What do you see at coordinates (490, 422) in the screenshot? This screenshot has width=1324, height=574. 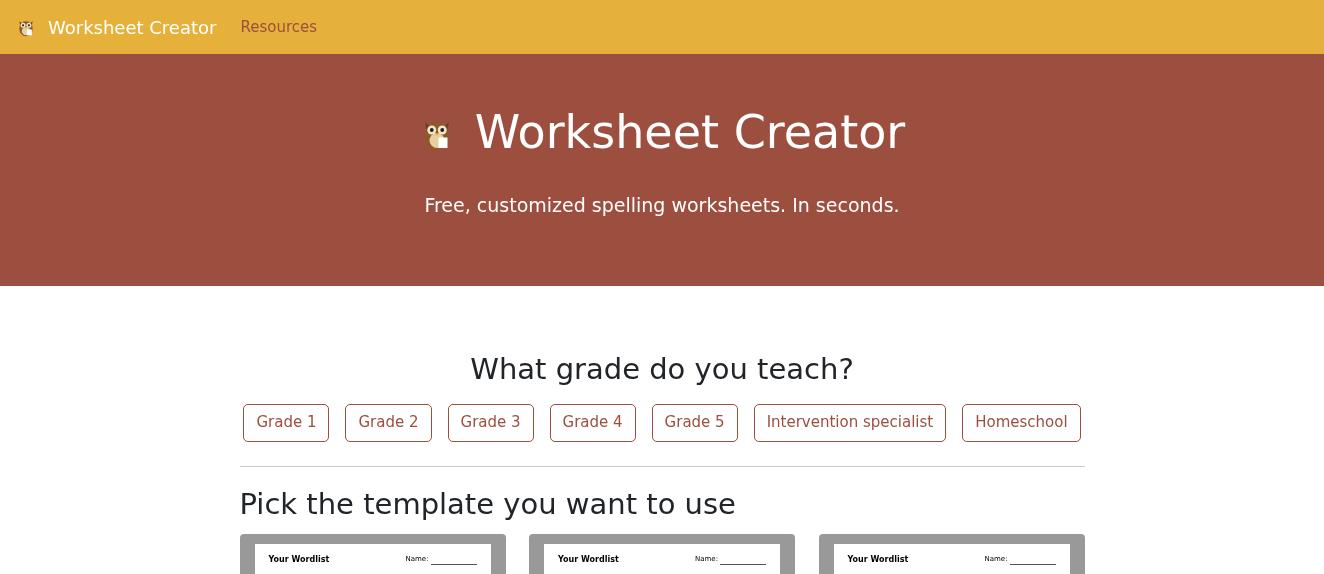 I see `grade-button: Grade 3` at bounding box center [490, 422].